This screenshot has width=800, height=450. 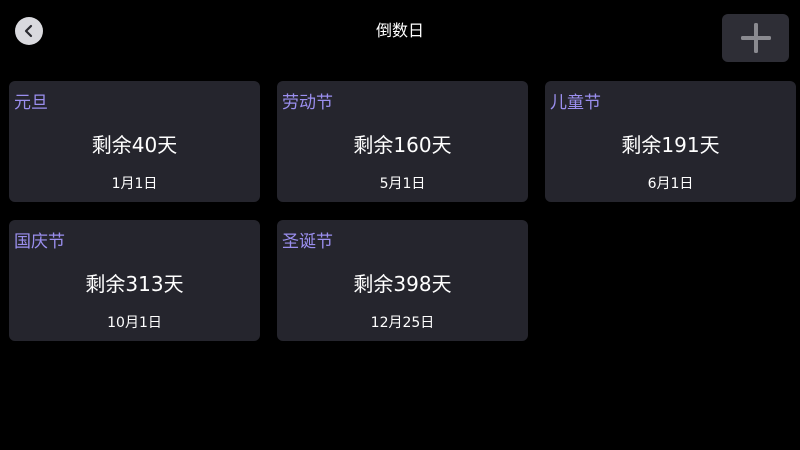 What do you see at coordinates (134, 323) in the screenshot?
I see `countdown-card-date: 10月1日` at bounding box center [134, 323].